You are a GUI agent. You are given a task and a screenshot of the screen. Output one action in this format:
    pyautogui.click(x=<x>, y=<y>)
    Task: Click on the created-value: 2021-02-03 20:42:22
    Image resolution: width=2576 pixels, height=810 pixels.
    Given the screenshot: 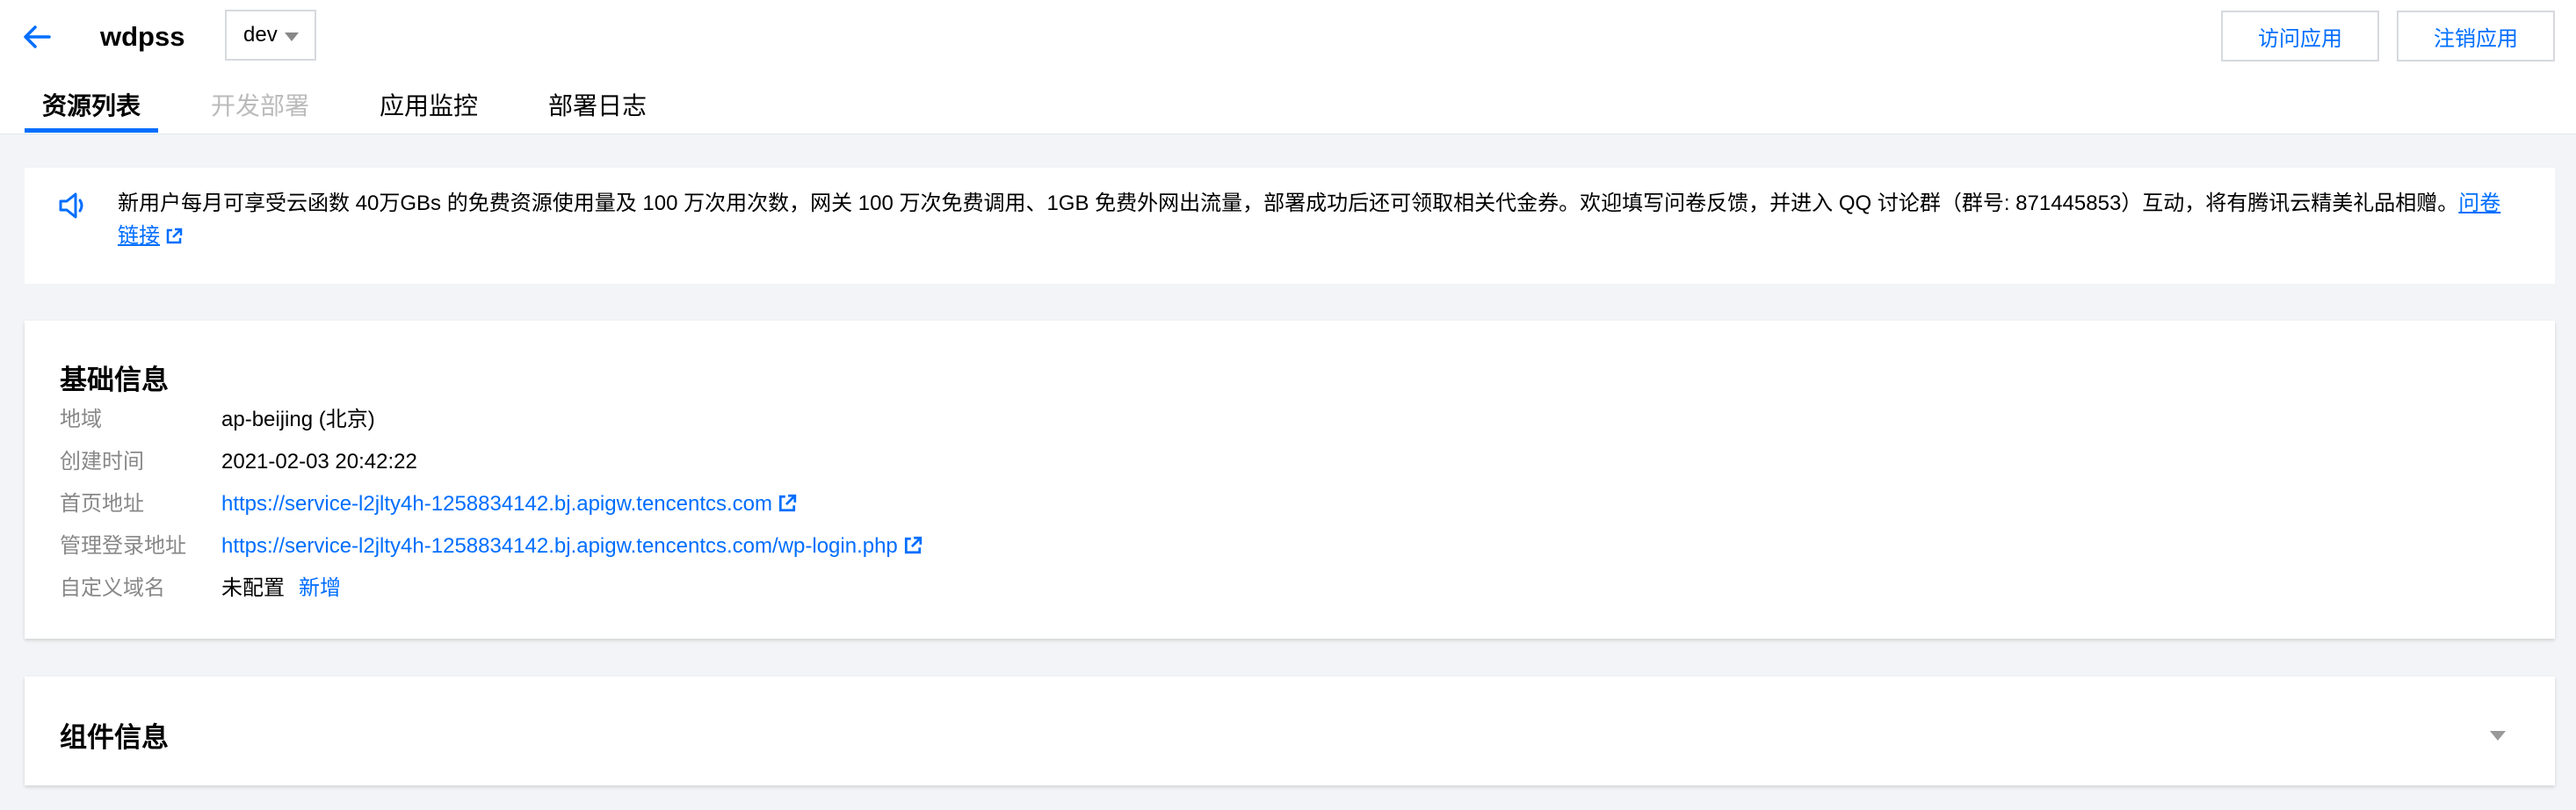 What is the action you would take?
    pyautogui.click(x=319, y=462)
    